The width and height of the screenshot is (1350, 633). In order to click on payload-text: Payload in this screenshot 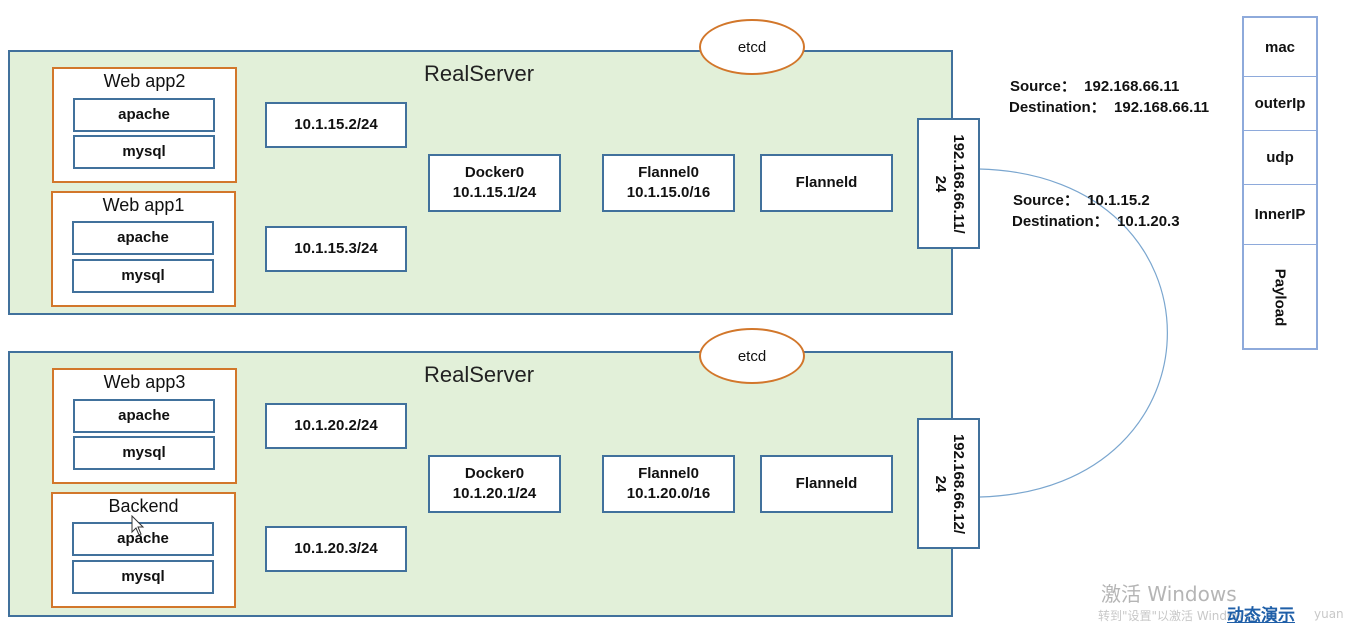, I will do `click(1280, 297)`.